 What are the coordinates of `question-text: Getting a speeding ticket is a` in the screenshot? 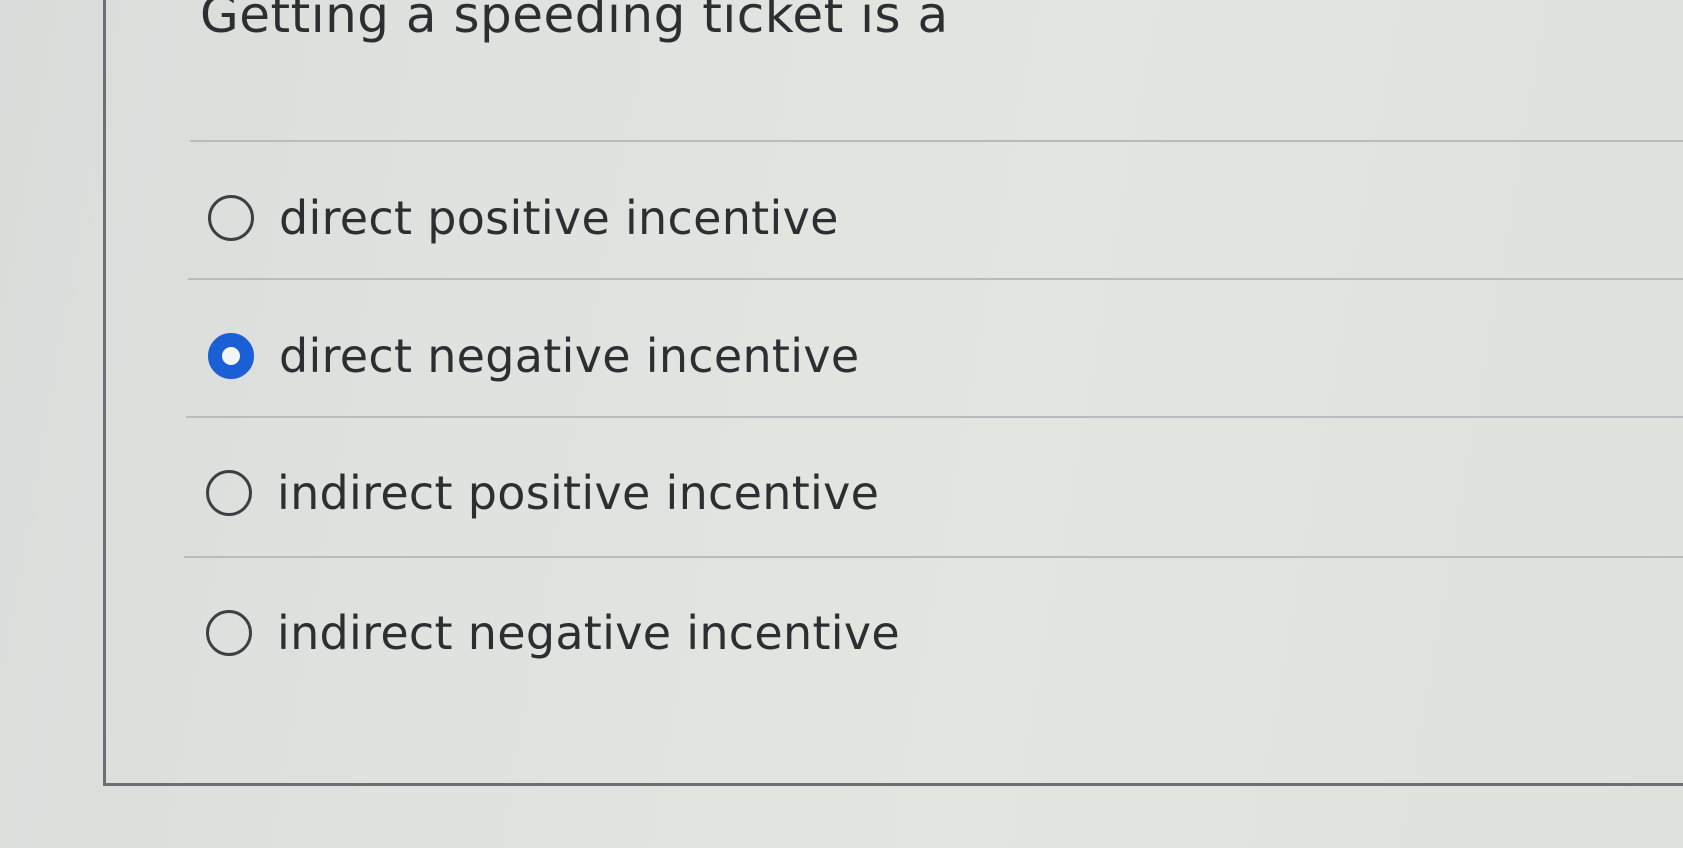 It's located at (574, 22).